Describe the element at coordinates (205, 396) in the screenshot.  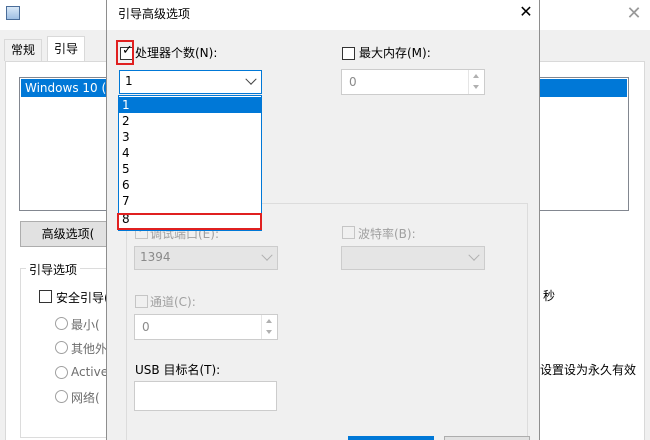
I see `usb-target-input` at that location.